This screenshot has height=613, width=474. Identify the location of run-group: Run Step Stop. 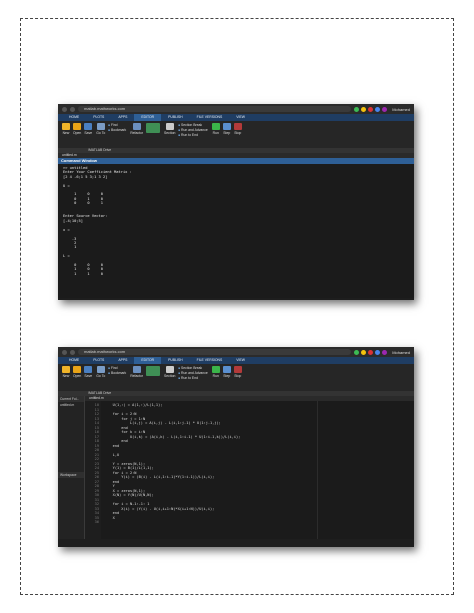
(226, 372).